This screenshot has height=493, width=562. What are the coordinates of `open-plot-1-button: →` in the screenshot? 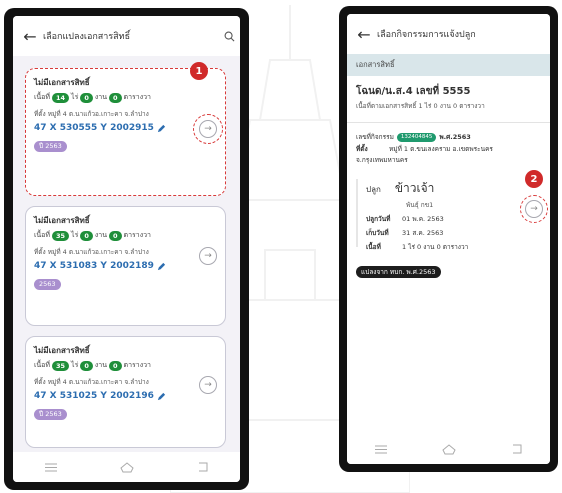 It's located at (208, 129).